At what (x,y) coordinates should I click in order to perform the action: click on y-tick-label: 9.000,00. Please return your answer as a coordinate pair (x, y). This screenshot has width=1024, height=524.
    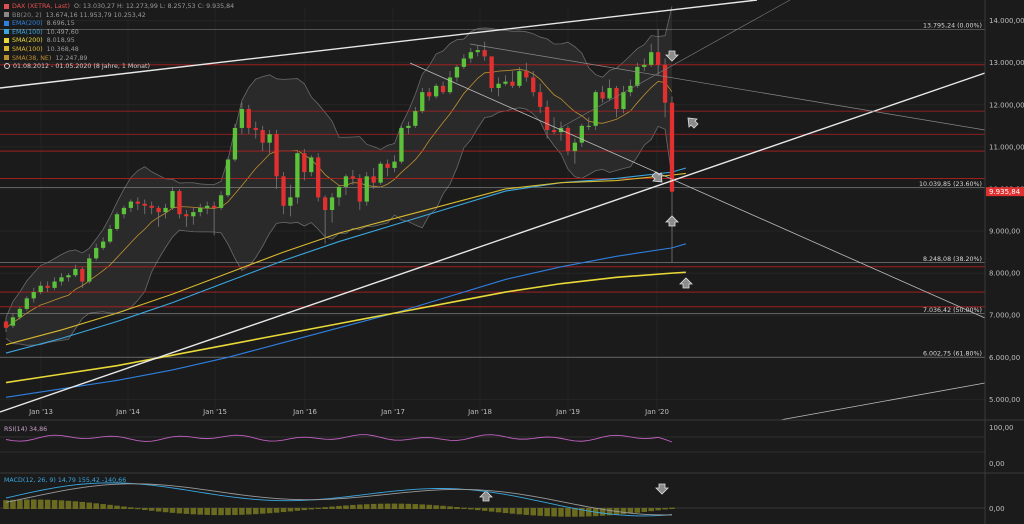
    Looking at the image, I should click on (1004, 232).